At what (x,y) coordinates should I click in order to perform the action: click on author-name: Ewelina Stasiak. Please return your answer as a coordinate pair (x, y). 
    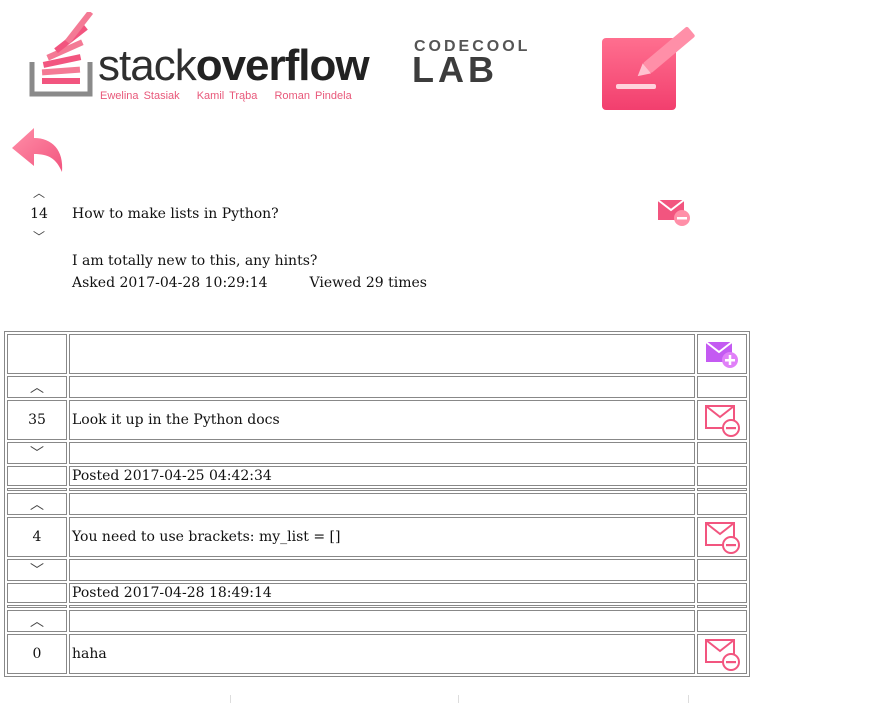
    Looking at the image, I should click on (140, 96).